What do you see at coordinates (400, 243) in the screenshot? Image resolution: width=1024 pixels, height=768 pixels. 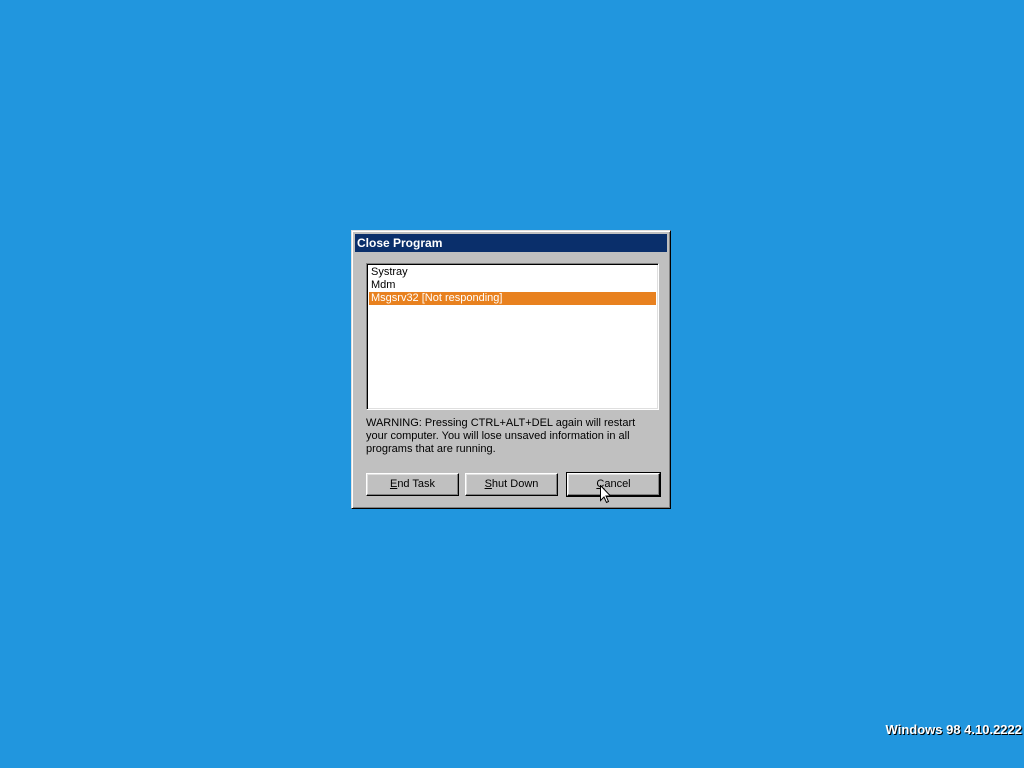 I see `dialog-title: Close Program` at bounding box center [400, 243].